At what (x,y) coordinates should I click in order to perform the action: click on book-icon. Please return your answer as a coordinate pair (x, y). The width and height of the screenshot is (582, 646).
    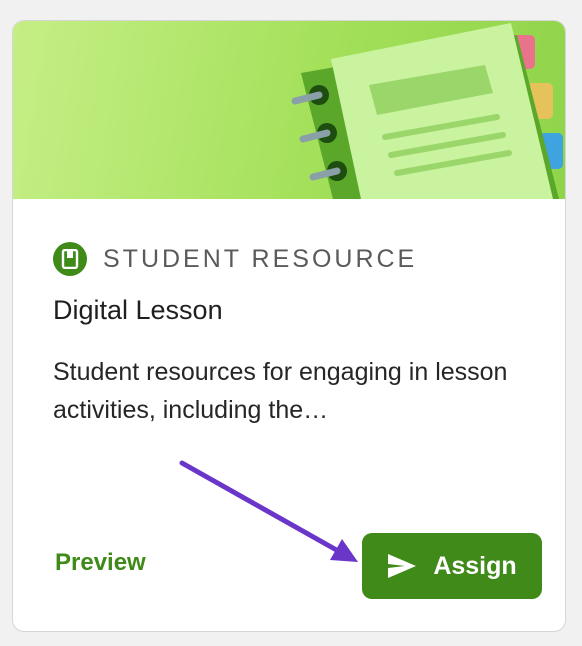
    Looking at the image, I should click on (70, 259).